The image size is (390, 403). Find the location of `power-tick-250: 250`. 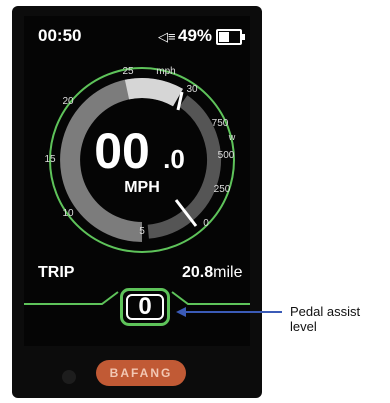

power-tick-250: 250 is located at coordinates (222, 189).